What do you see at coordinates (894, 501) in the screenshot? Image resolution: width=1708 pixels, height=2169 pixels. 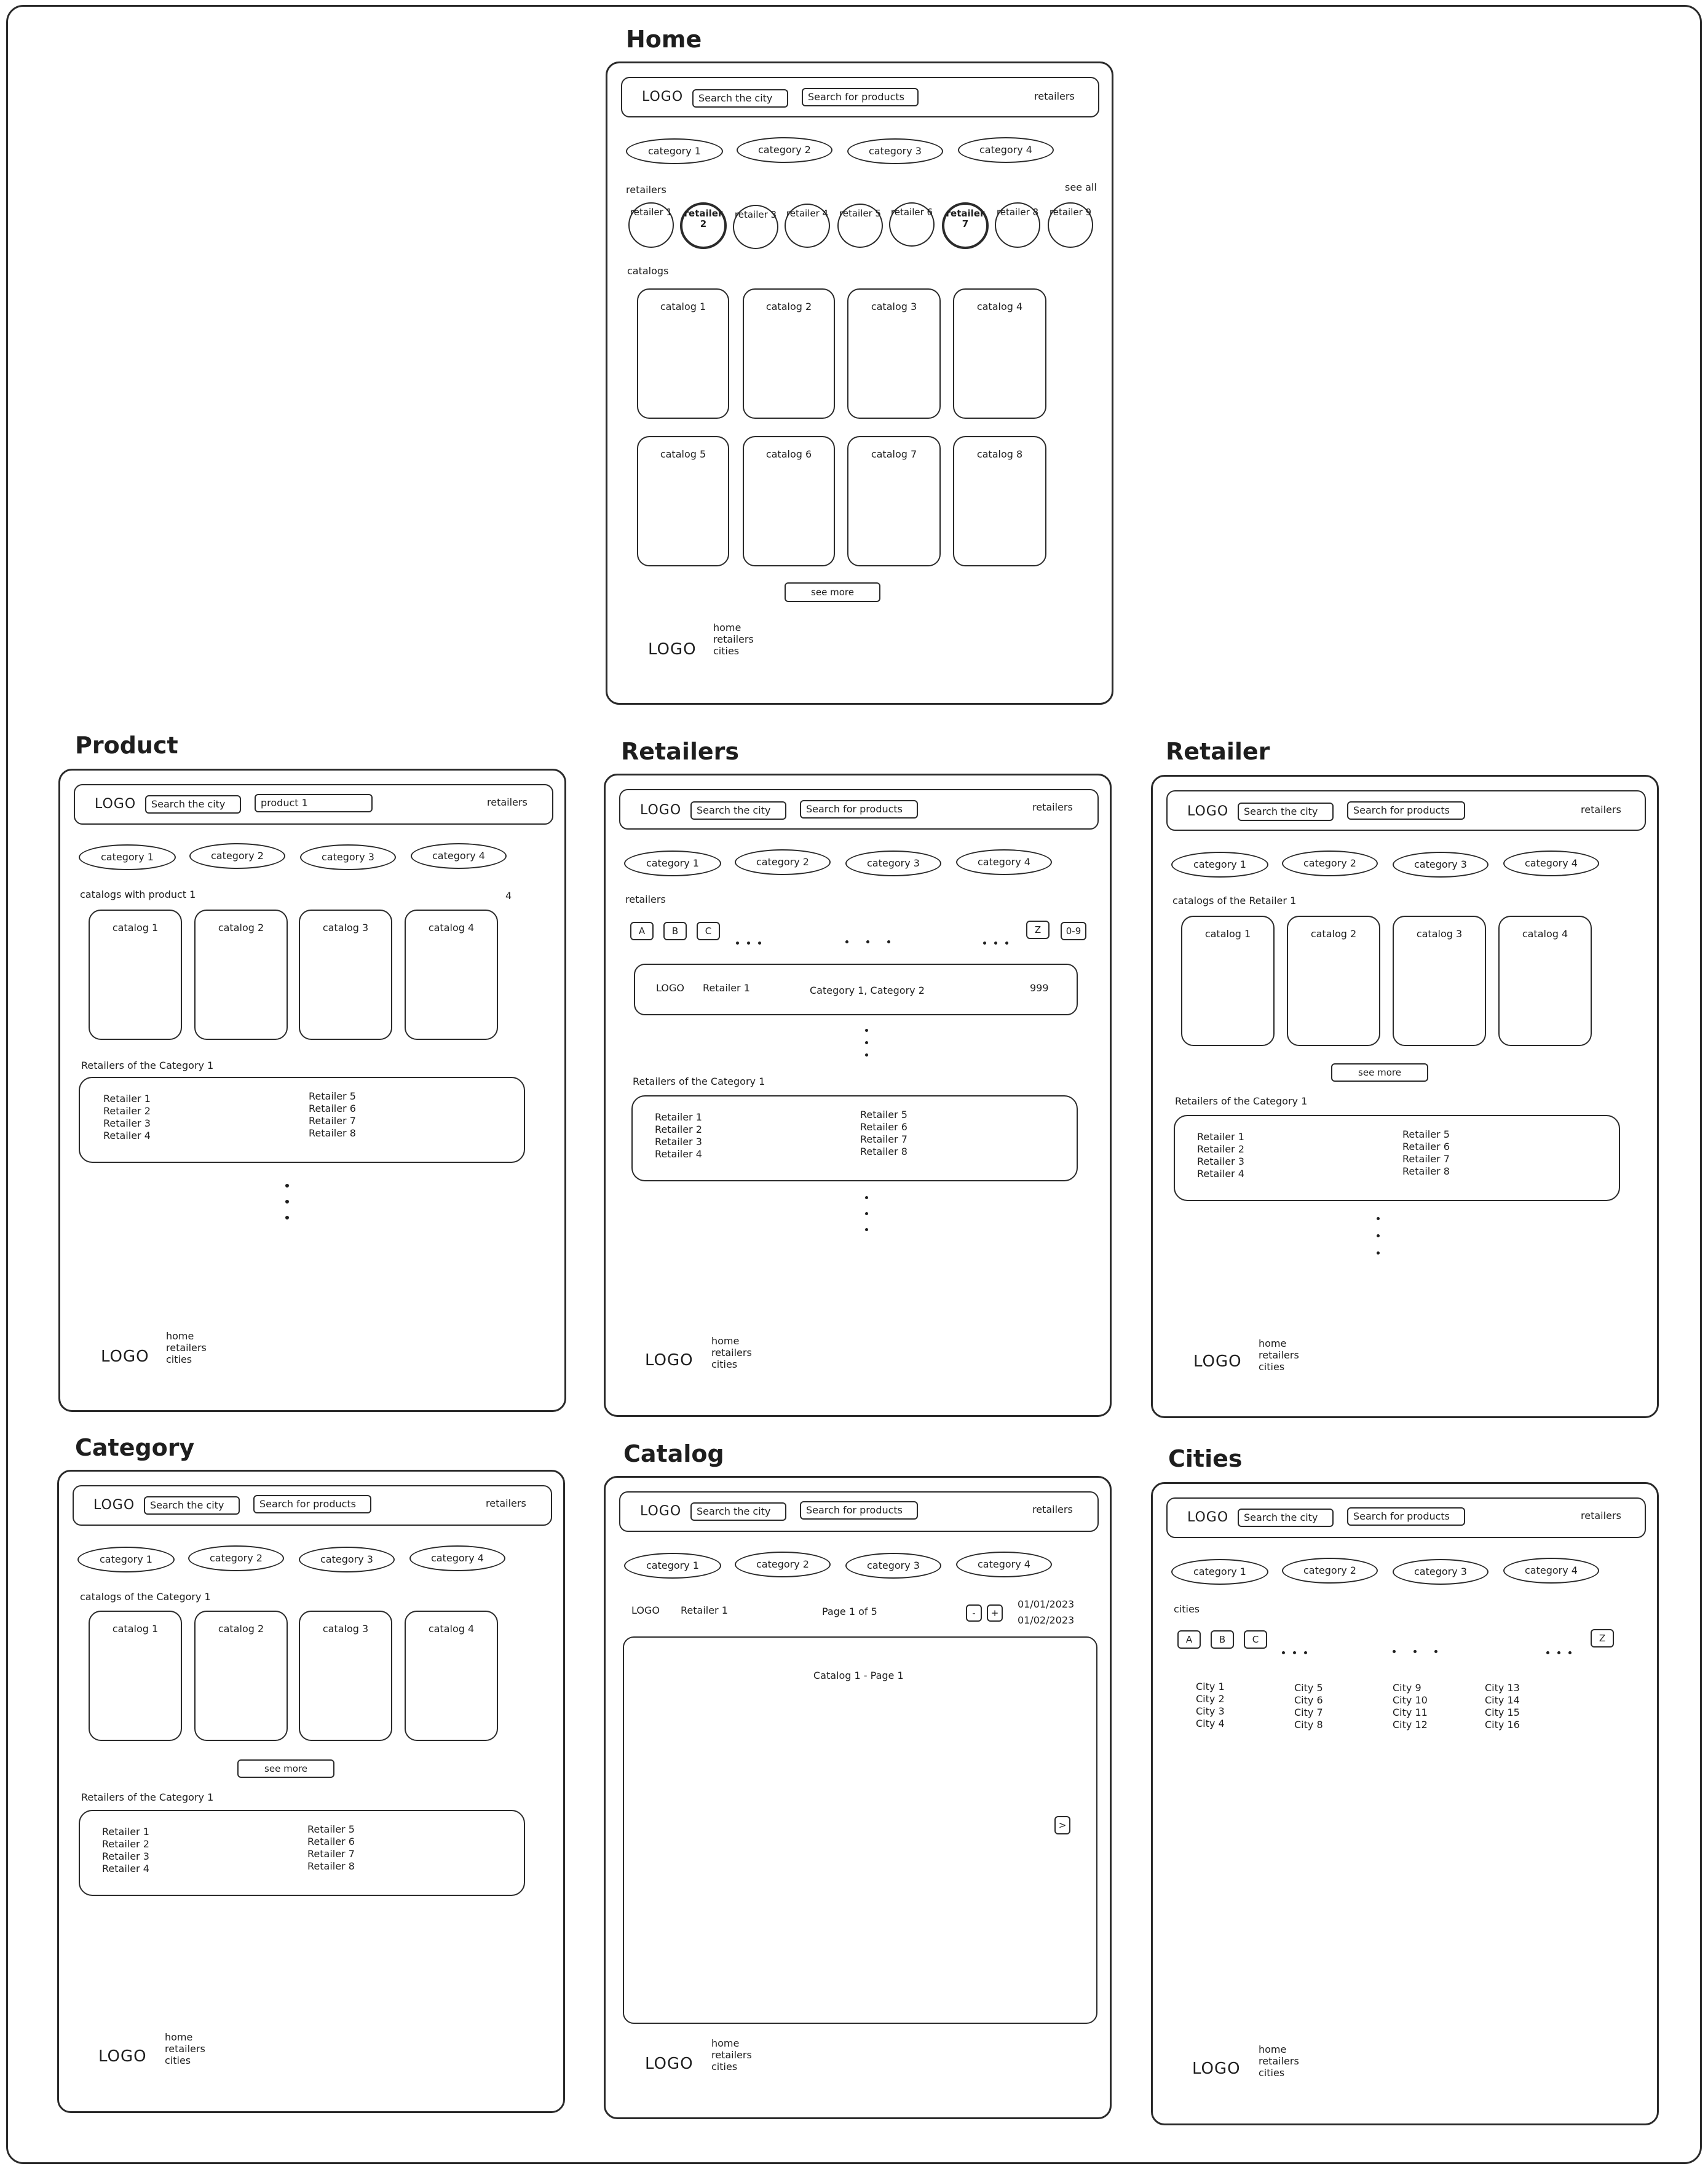 I see `catalog-card-7: catalog 7` at bounding box center [894, 501].